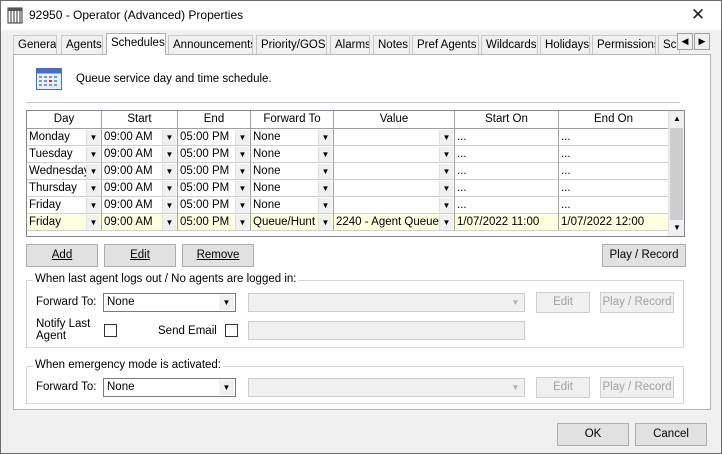  I want to click on tab-alarms: Alarms, so click(350, 45).